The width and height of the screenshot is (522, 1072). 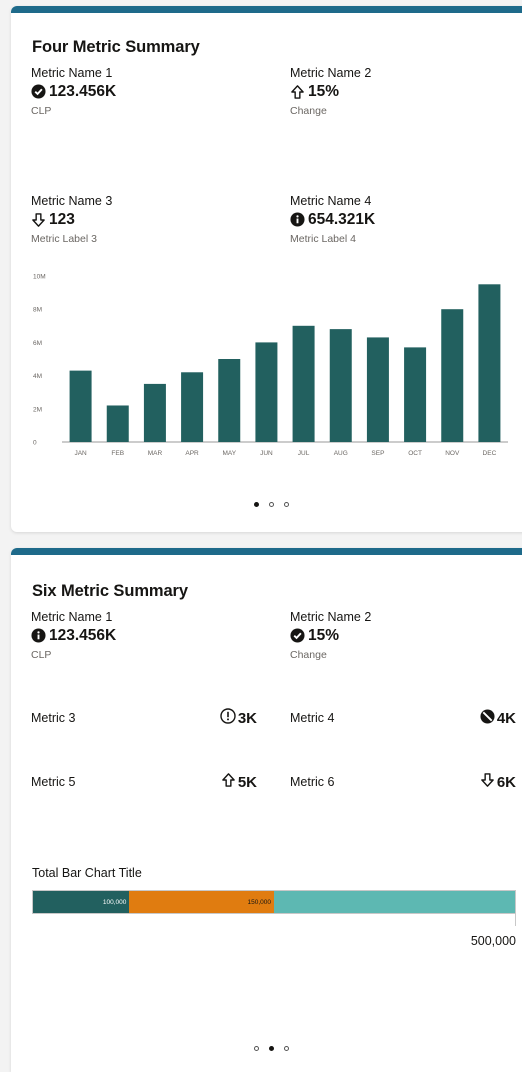 What do you see at coordinates (192, 407) in the screenshot?
I see `bar-apr` at bounding box center [192, 407].